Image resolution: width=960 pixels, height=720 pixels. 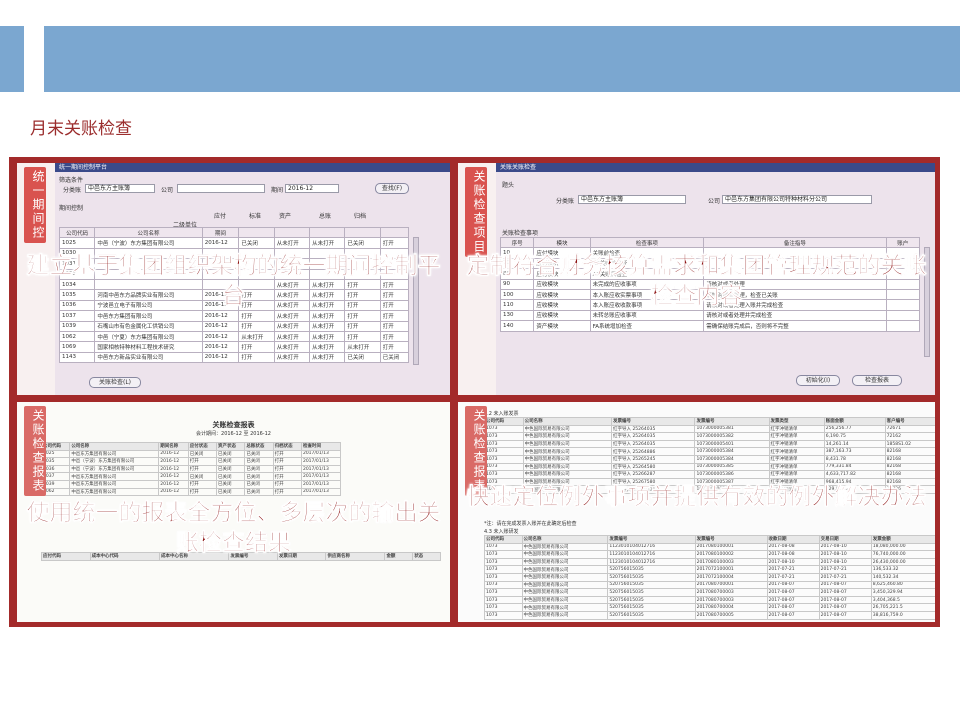 What do you see at coordinates (392, 188) in the screenshot?
I see `query-button: 查找(F)` at bounding box center [392, 188].